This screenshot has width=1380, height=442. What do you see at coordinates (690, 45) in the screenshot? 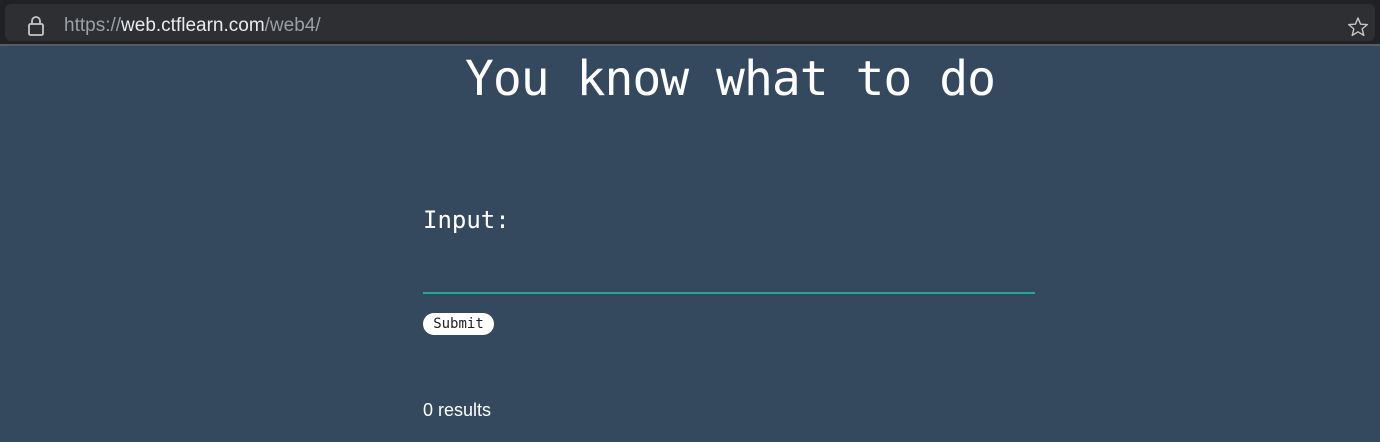
I see `toolbar-divider` at bounding box center [690, 45].